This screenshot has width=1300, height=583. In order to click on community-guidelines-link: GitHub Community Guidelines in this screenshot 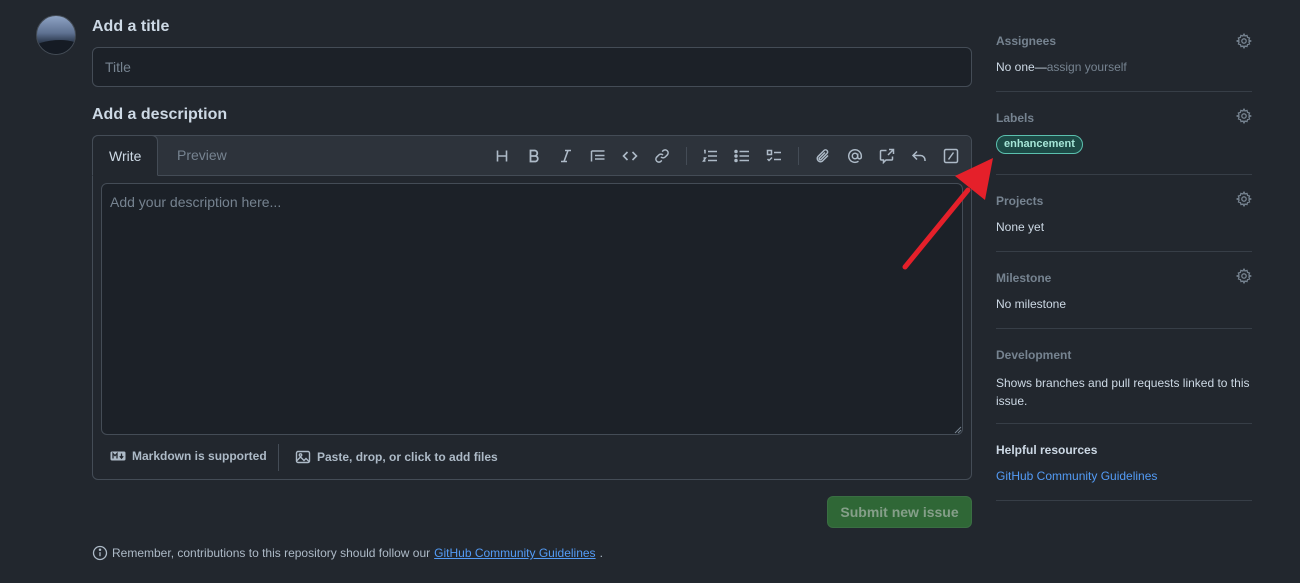, I will do `click(1076, 476)`.